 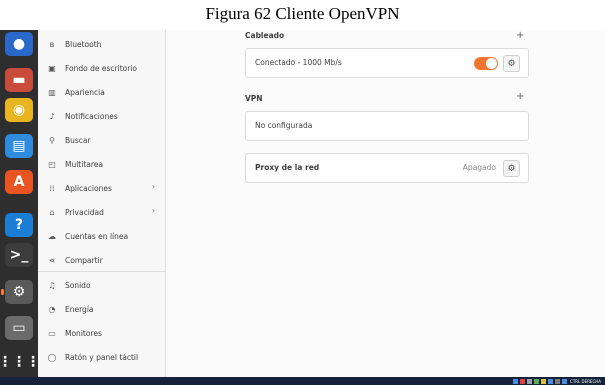 What do you see at coordinates (101, 92) in the screenshot?
I see `sidebar-item-appearance: ▥ Apariencia` at bounding box center [101, 92].